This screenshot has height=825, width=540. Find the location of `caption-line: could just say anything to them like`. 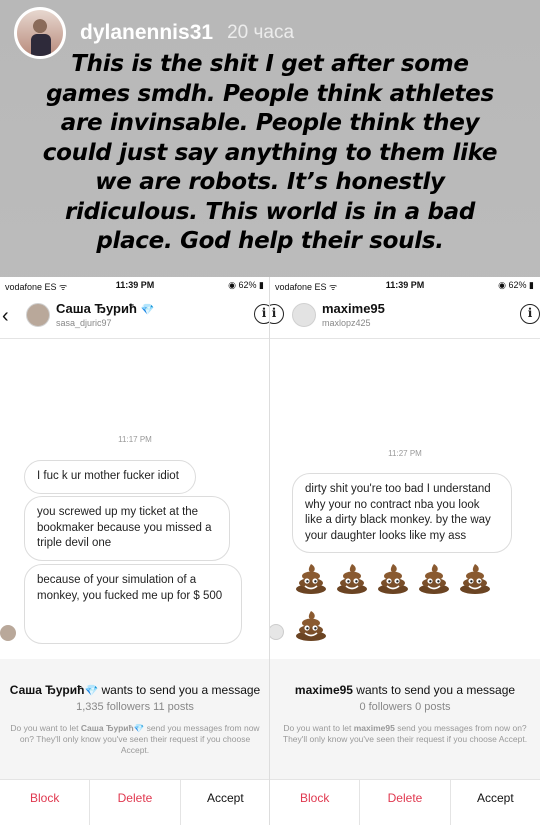

caption-line: could just say anything to them like is located at coordinates (270, 152).